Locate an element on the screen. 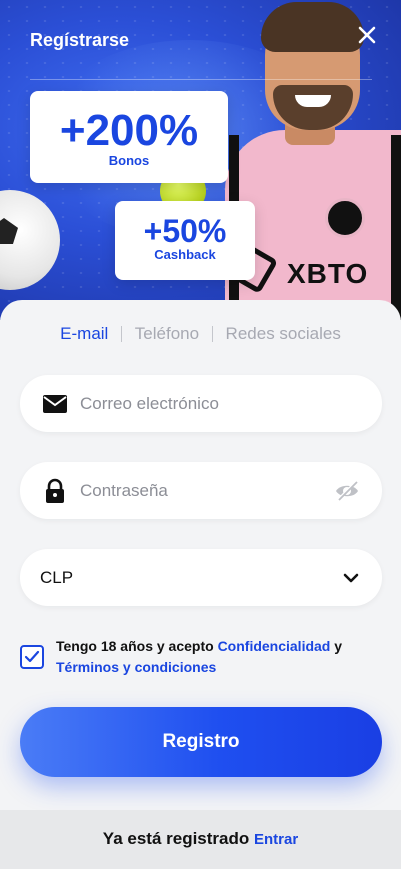  terms-link: Términos y condiciones is located at coordinates (136, 667).